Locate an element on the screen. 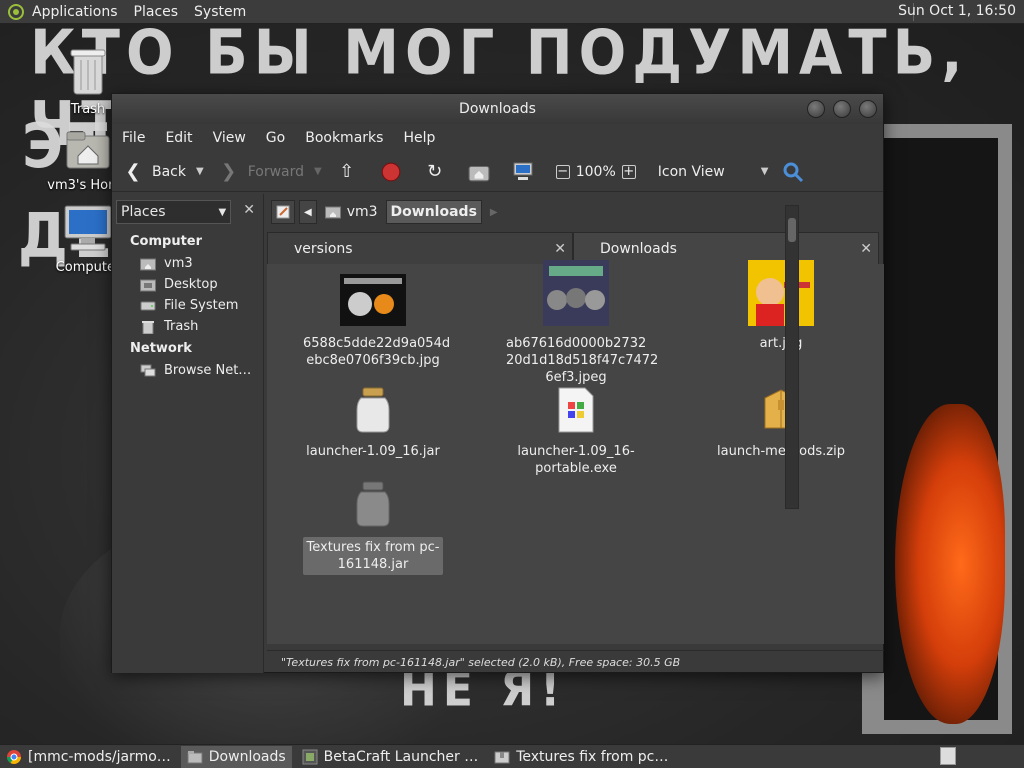 The image size is (1024, 768). executable-icon is located at coordinates (576, 410).